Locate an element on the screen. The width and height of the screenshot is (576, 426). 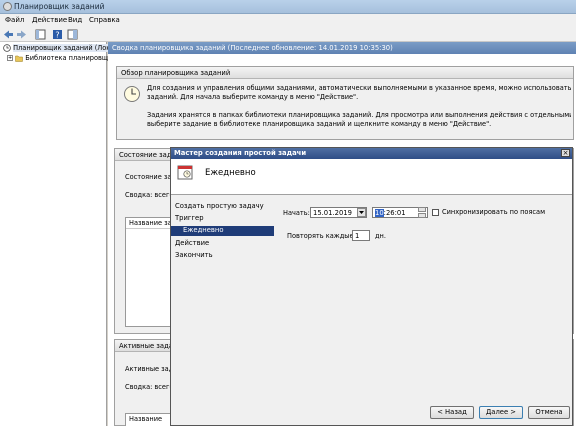
next-button: Далее > is located at coordinates (501, 412).